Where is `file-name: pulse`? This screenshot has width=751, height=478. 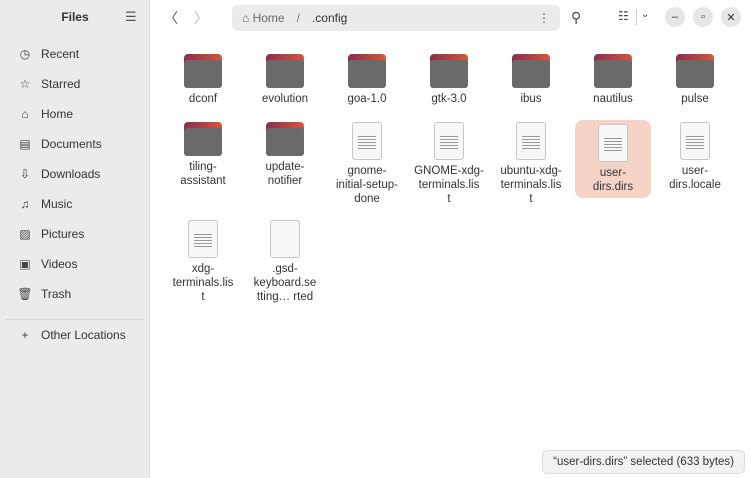
file-name: pulse is located at coordinates (695, 99).